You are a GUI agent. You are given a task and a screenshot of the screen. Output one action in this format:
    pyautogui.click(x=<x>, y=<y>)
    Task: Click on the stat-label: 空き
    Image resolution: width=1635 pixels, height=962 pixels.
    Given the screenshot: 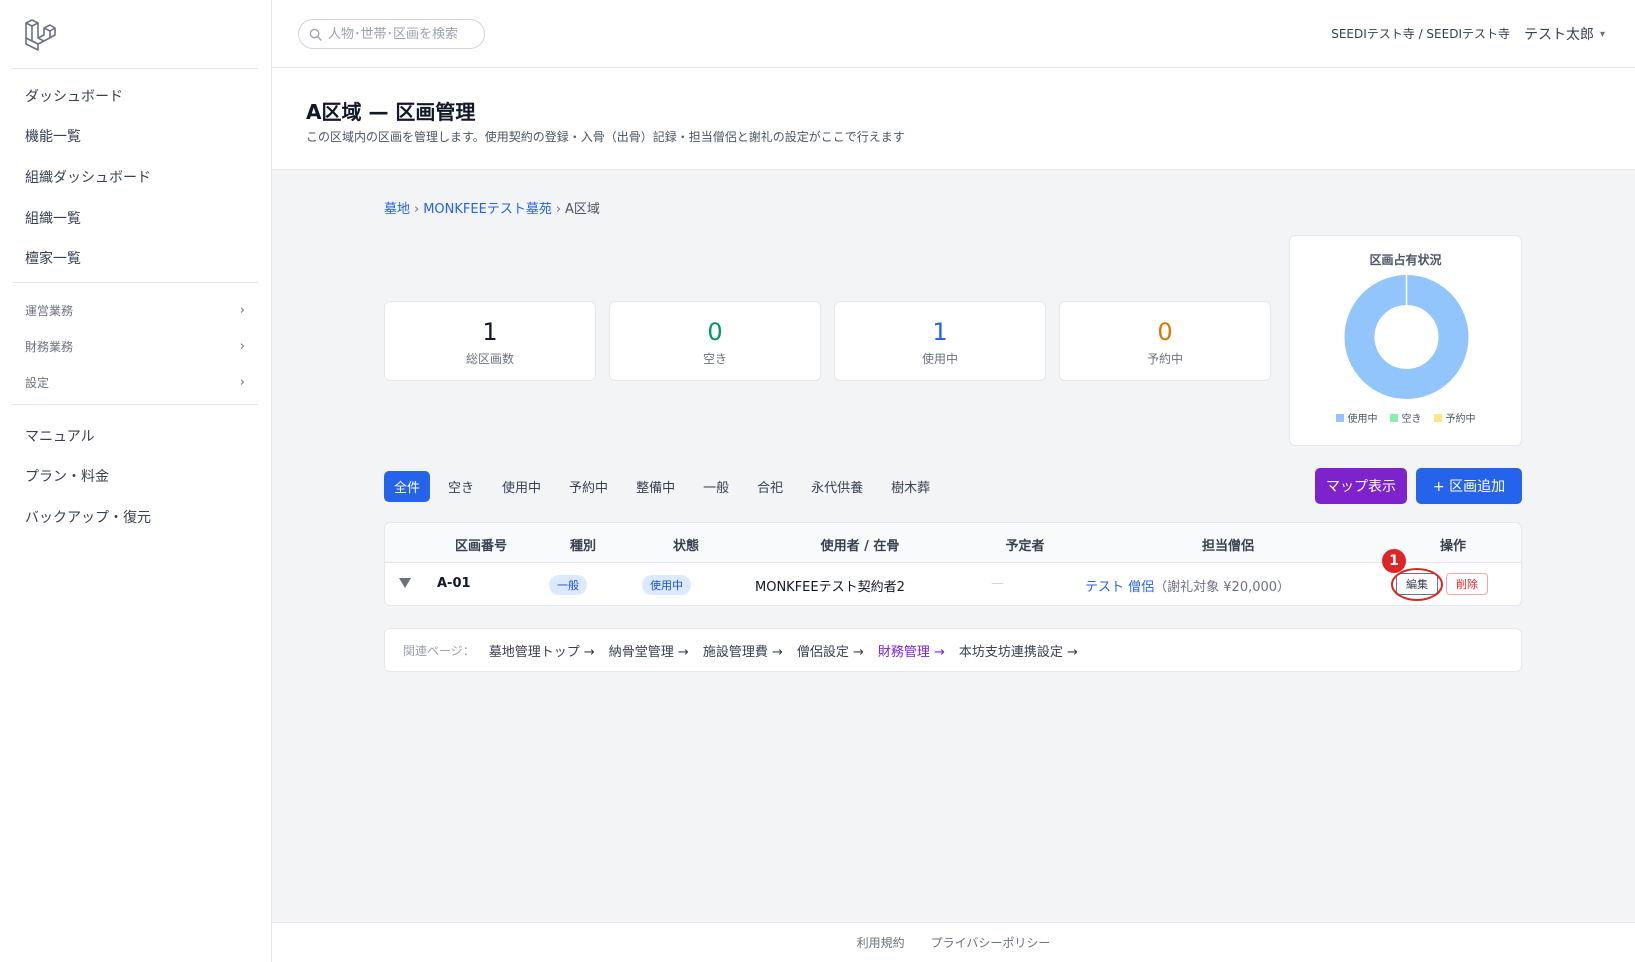 What is the action you would take?
    pyautogui.click(x=714, y=359)
    